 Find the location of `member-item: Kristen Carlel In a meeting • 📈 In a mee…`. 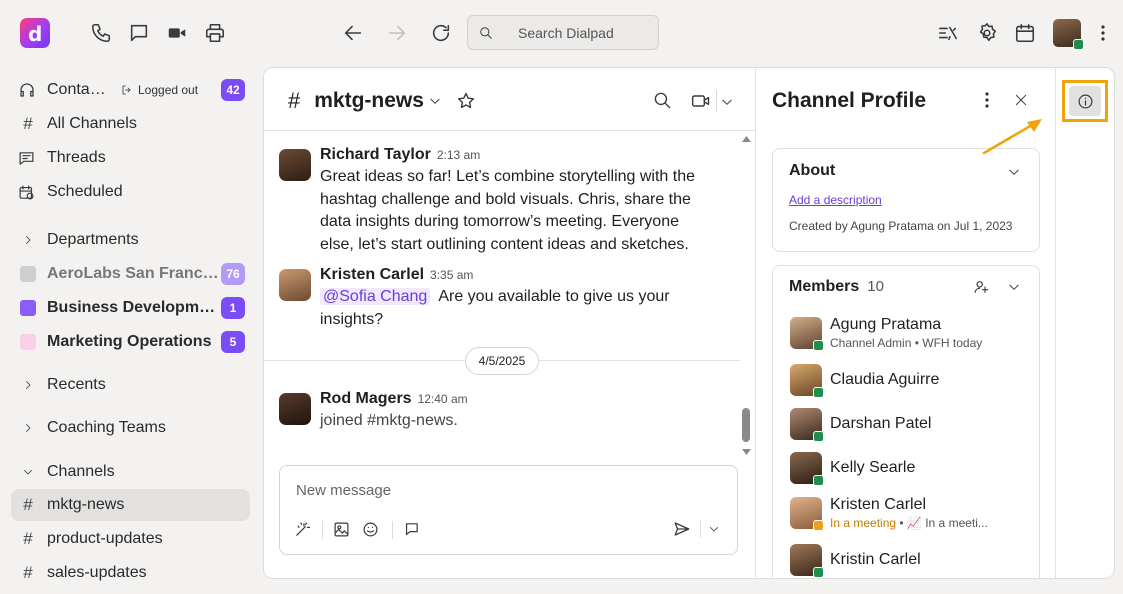

member-item: Kristen Carlel In a meeting • 📈 In a mee… is located at coordinates (889, 513).